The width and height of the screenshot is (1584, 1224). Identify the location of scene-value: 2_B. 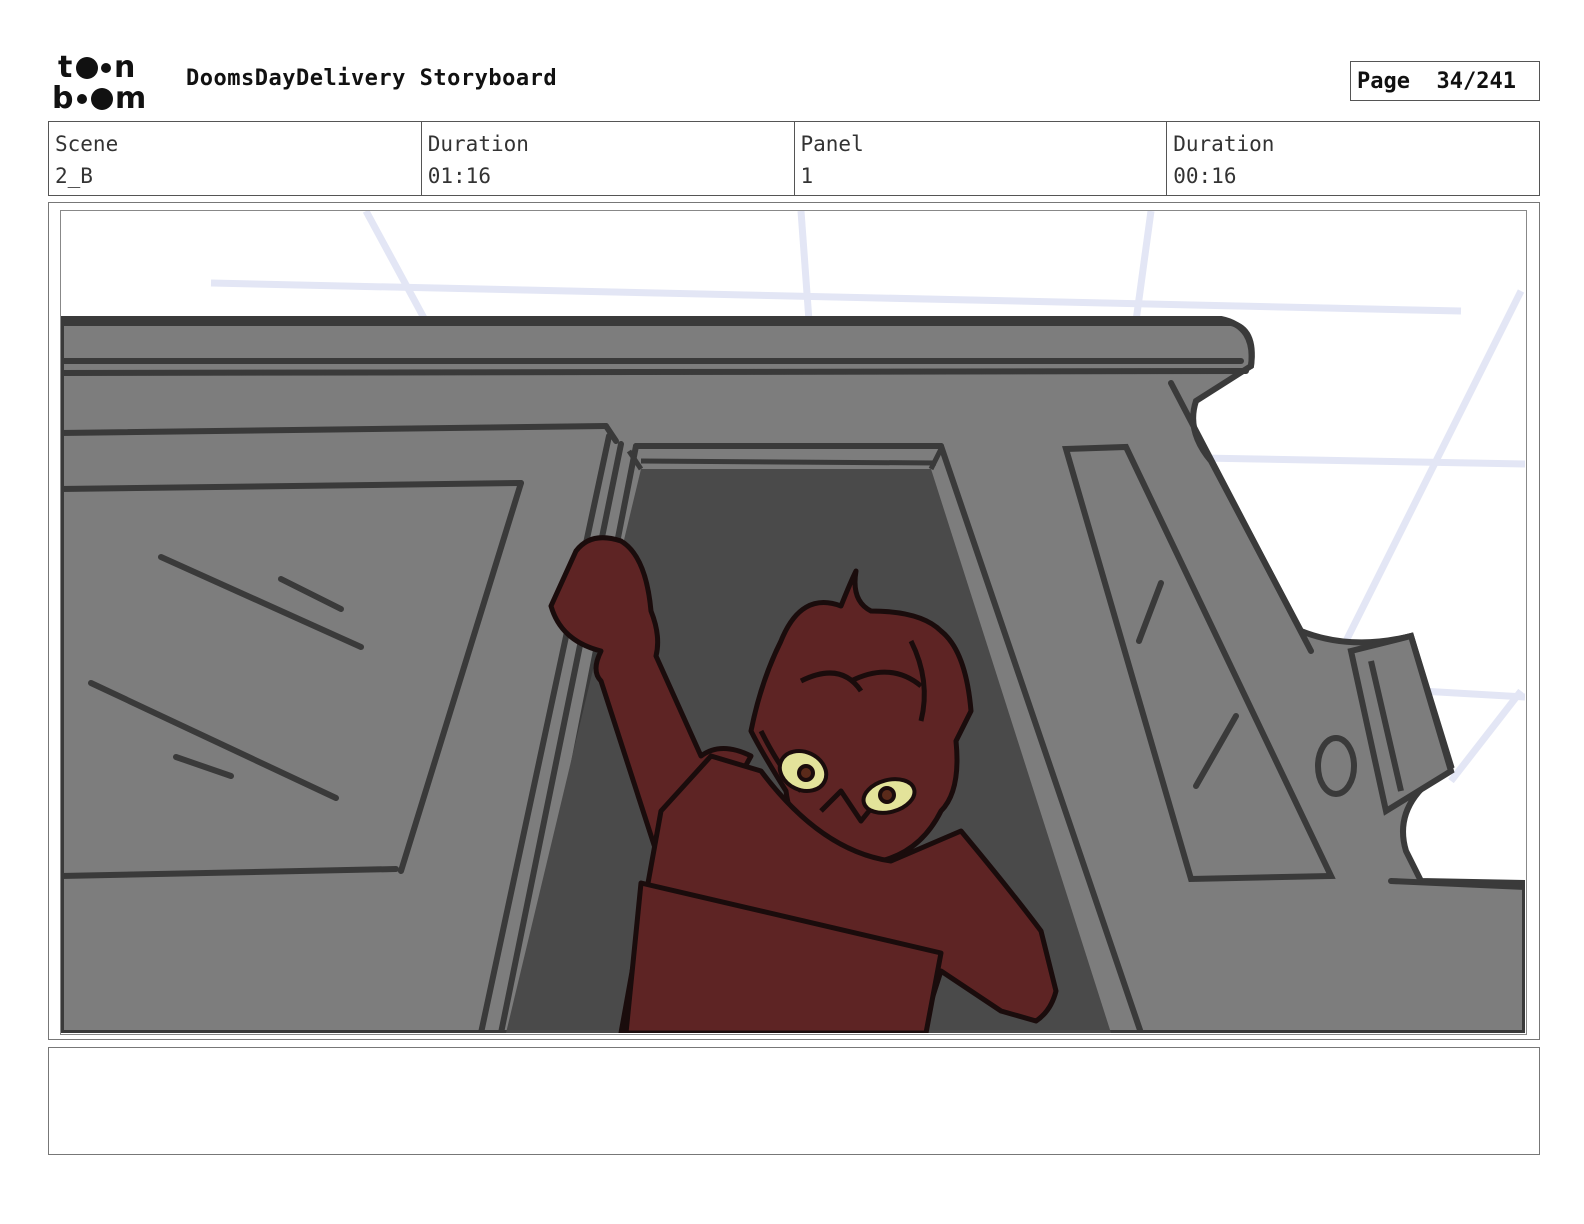
(74, 176).